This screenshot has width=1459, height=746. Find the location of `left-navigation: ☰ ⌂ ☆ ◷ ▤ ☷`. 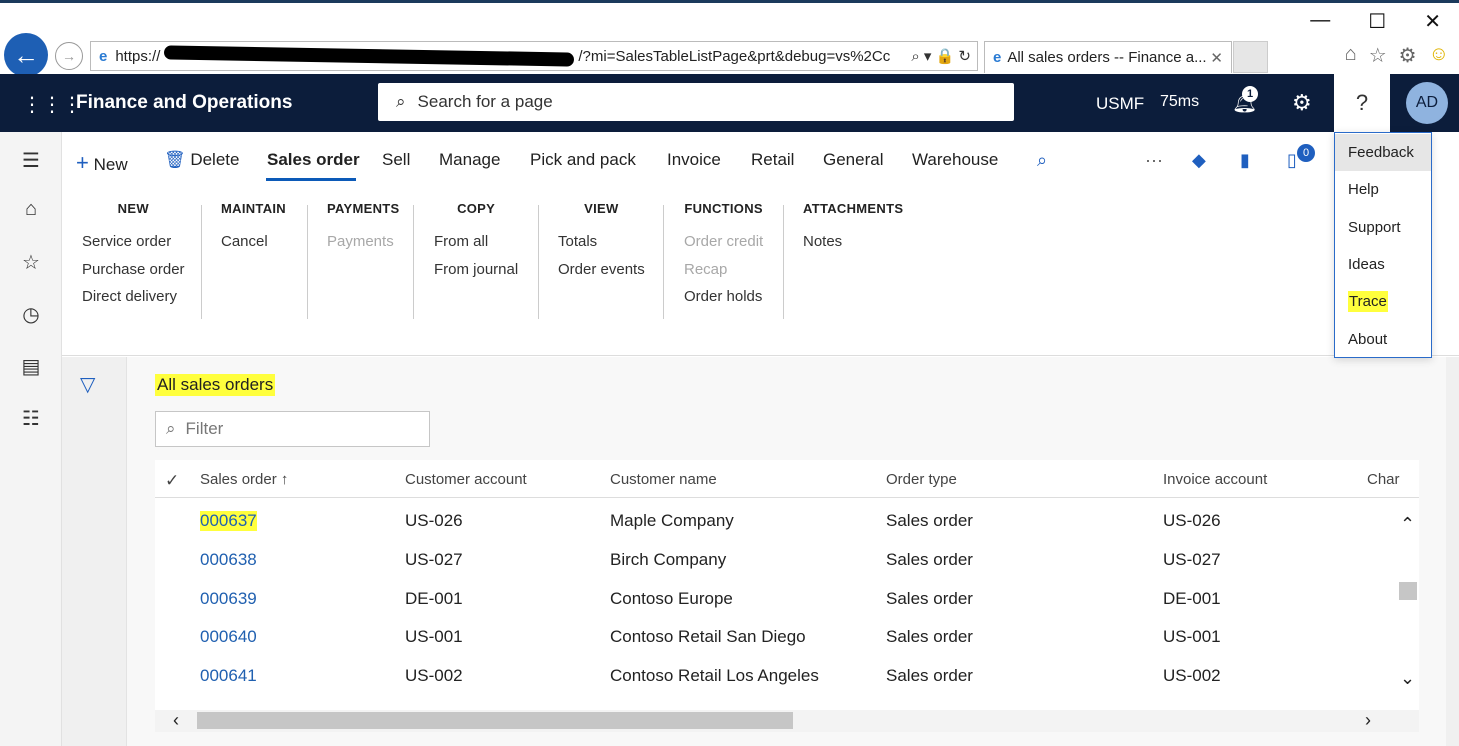

left-navigation: ☰ ⌂ ☆ ◷ ▤ ☷ is located at coordinates (31, 439).